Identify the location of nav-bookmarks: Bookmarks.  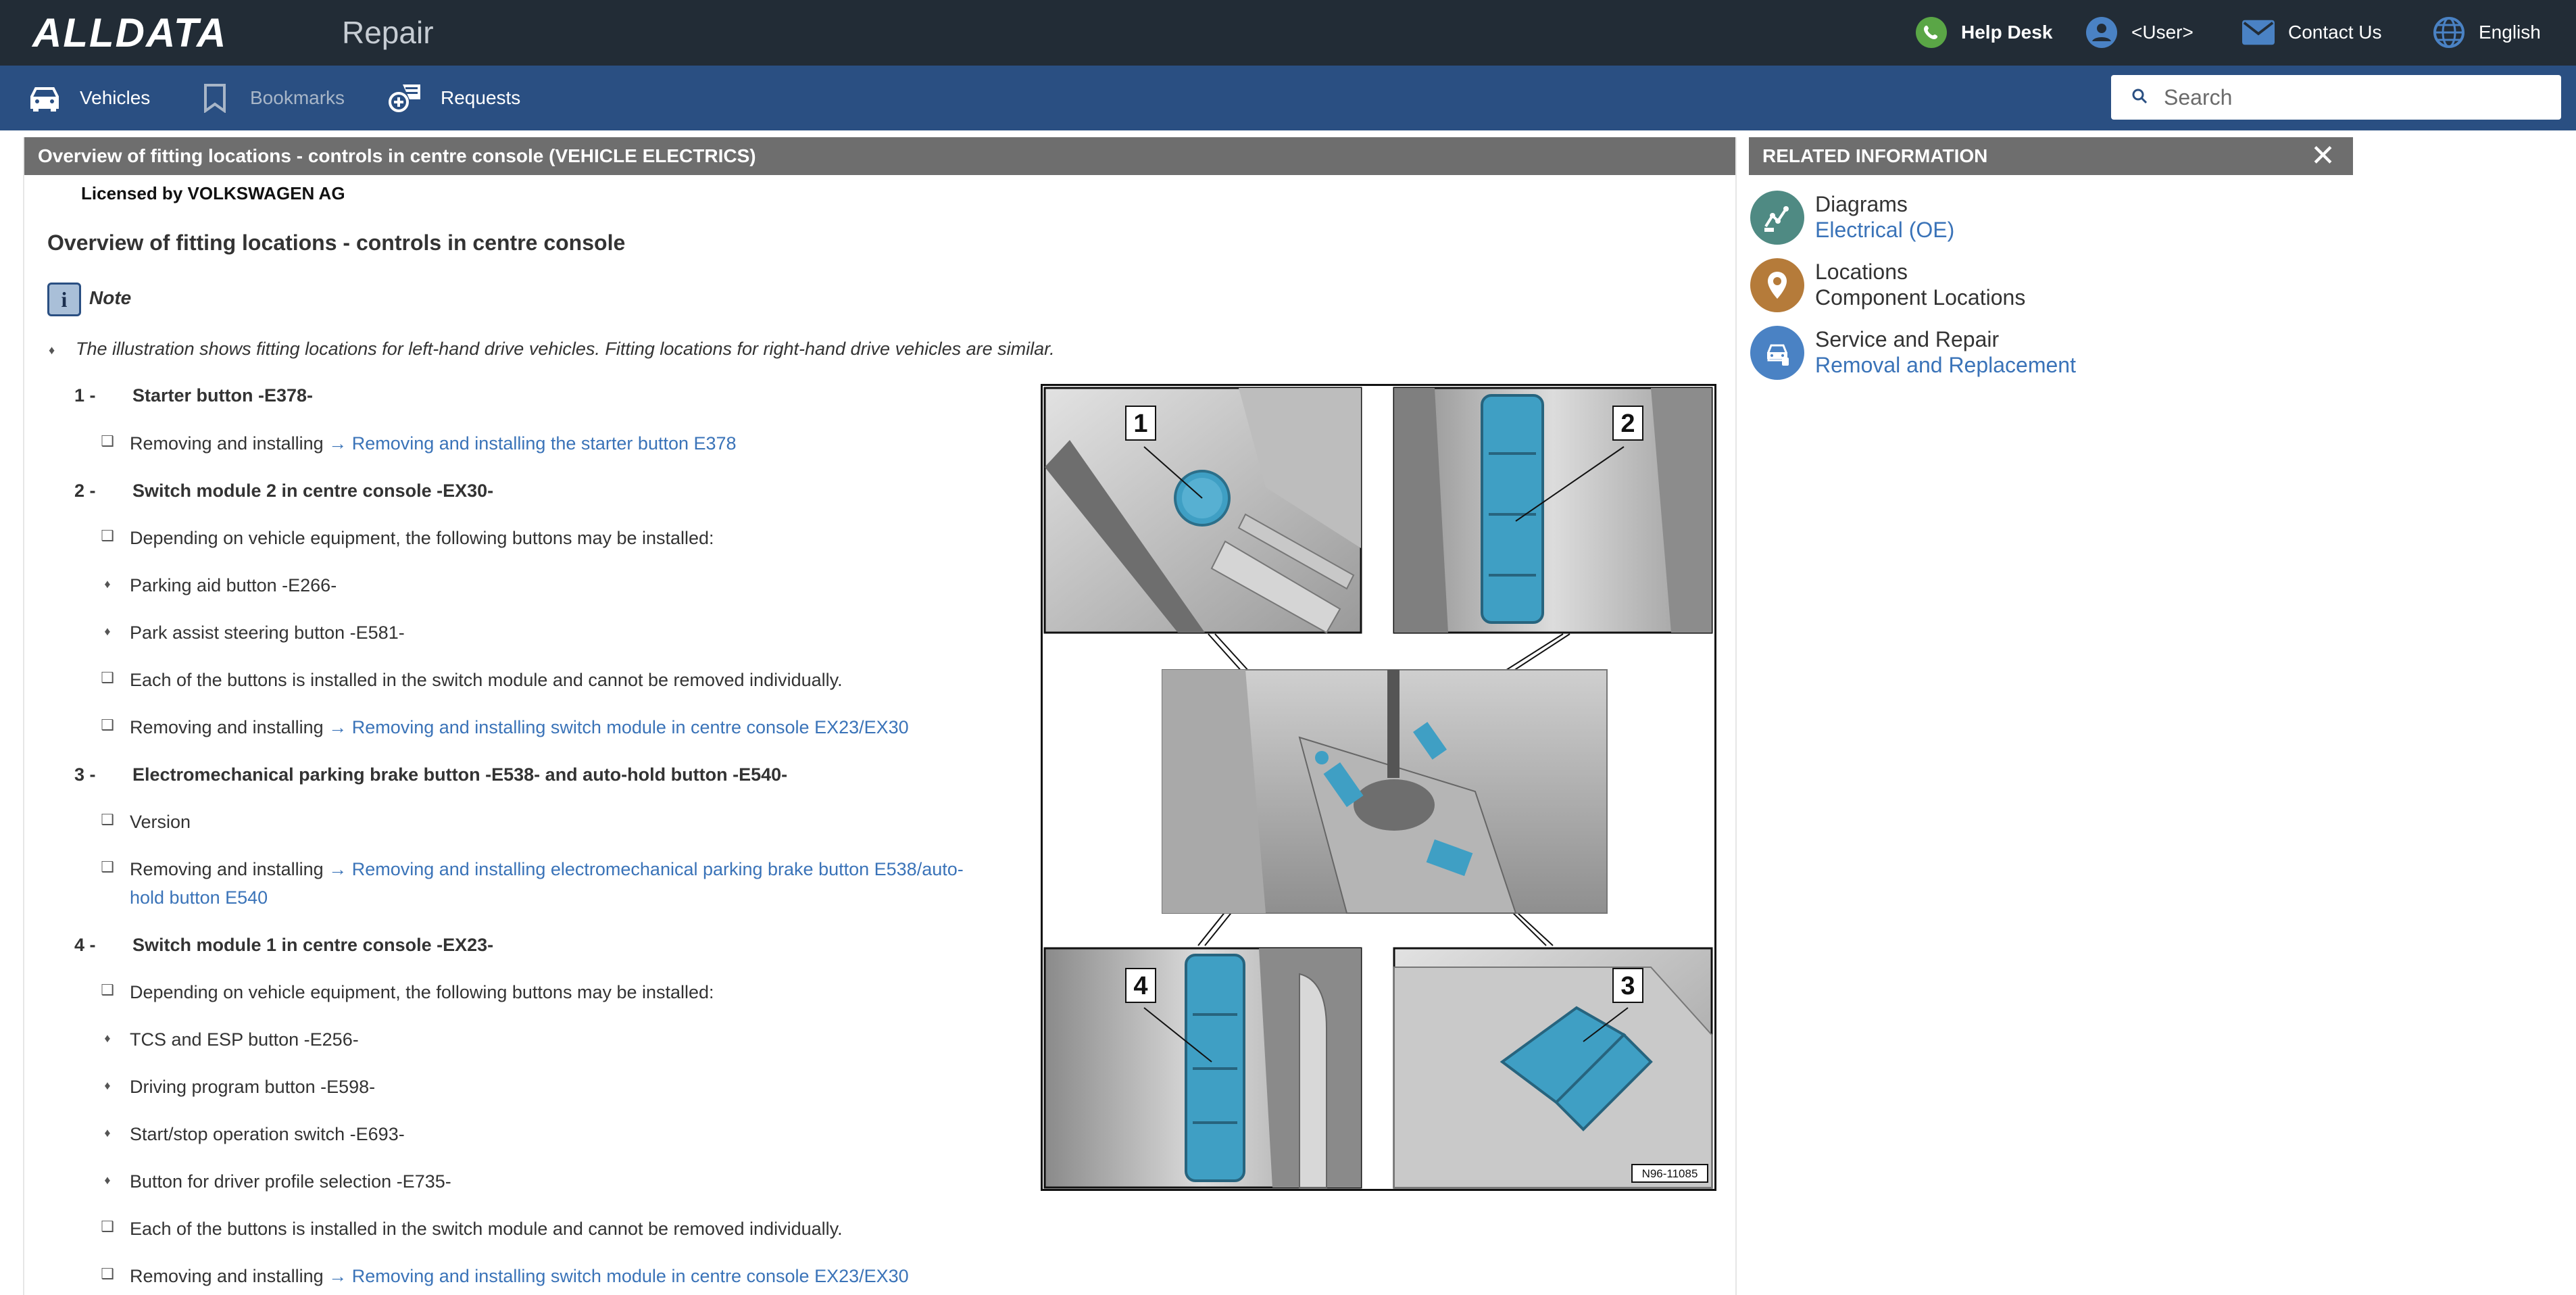
(271, 98).